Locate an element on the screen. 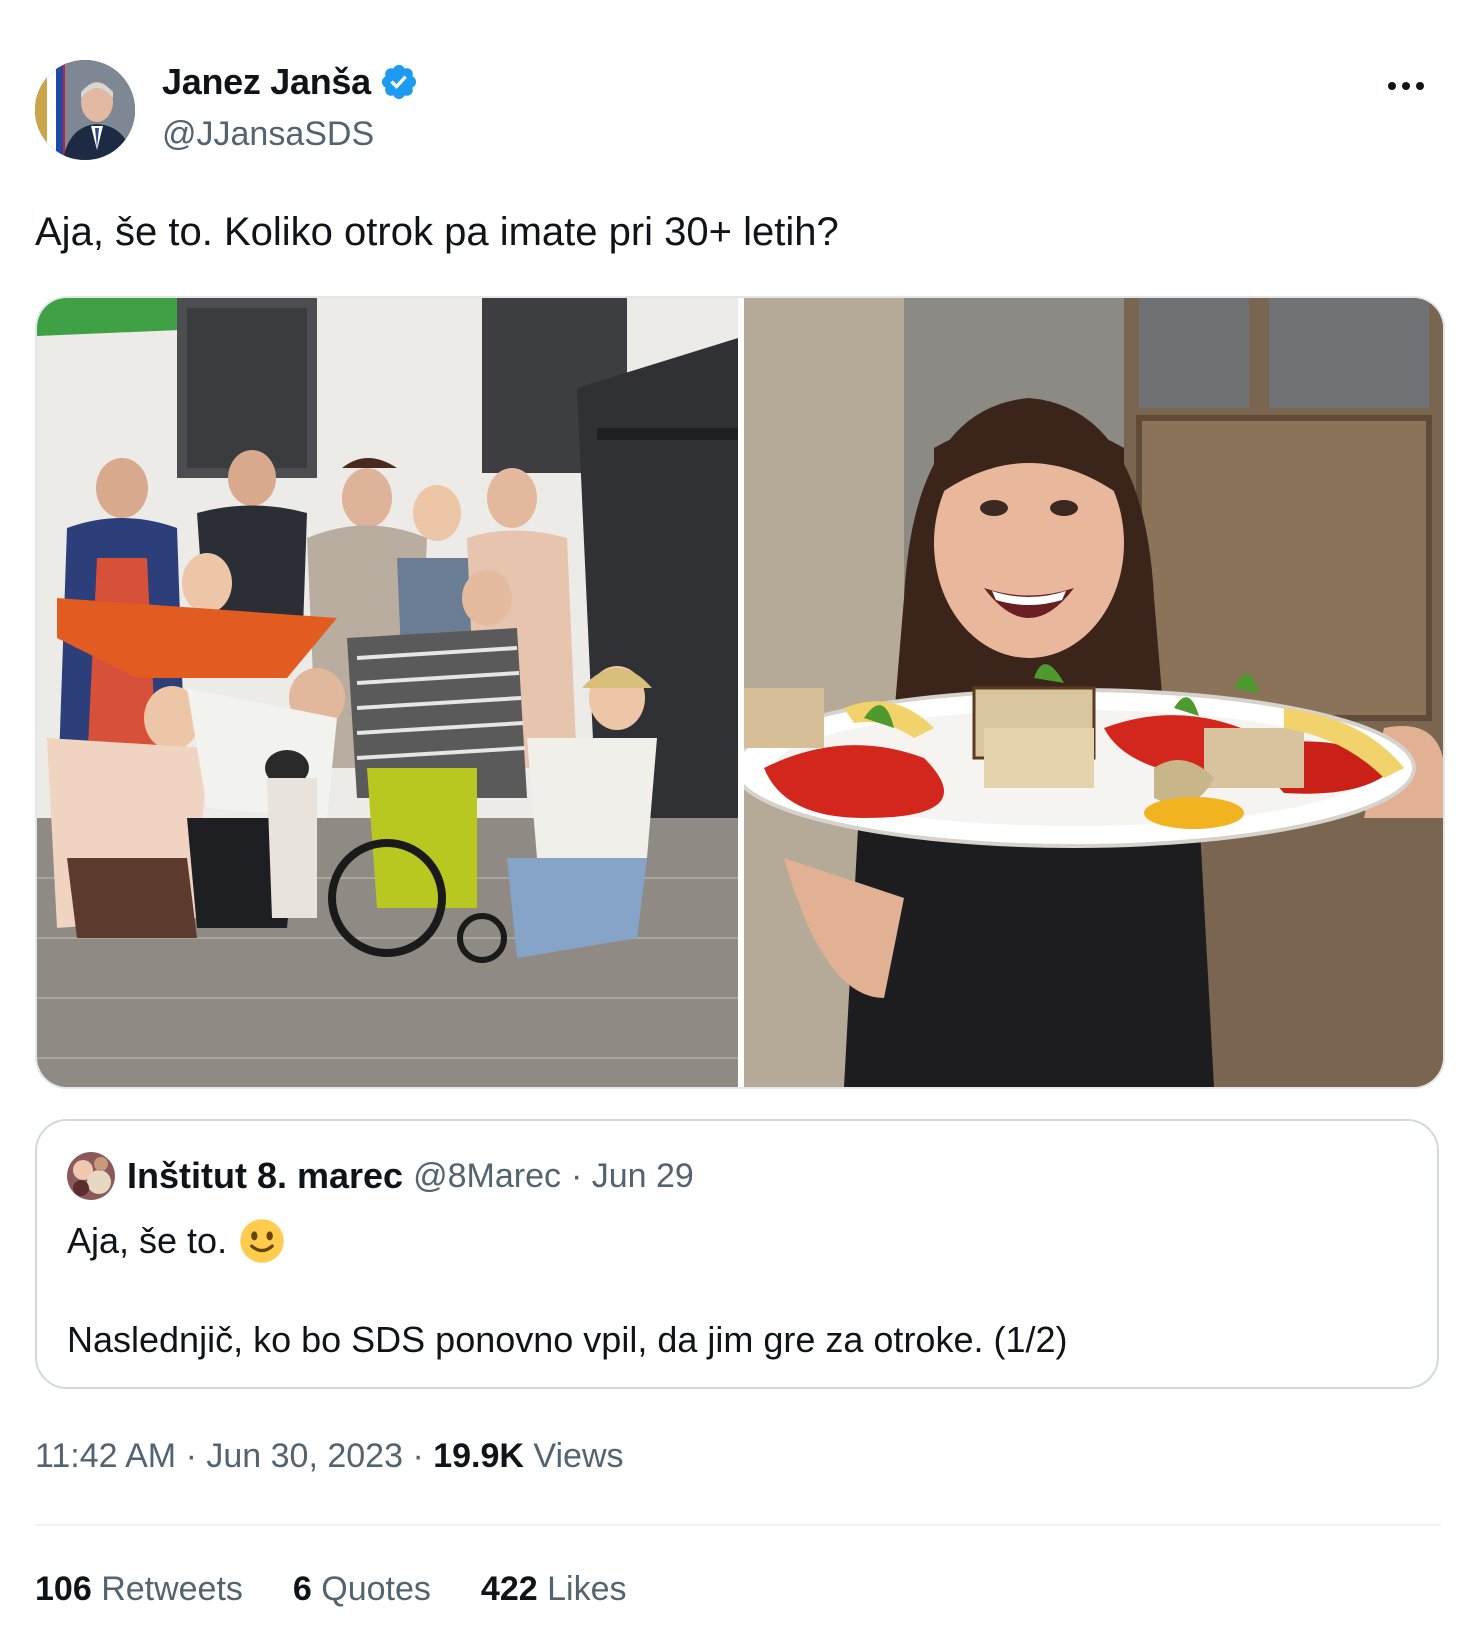 This screenshot has height=1640, width=1476. author-handle: @JJansaSDS is located at coordinates (268, 134).